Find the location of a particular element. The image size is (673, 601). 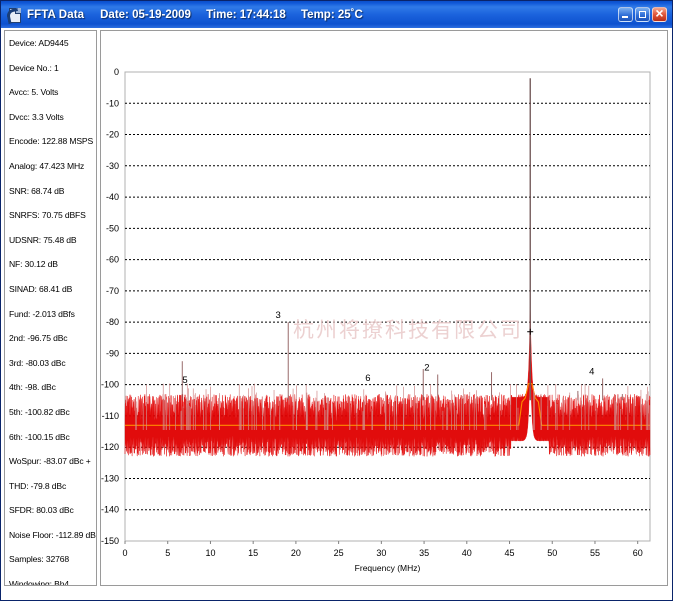

svg-text: 15 is located at coordinates (253, 553).